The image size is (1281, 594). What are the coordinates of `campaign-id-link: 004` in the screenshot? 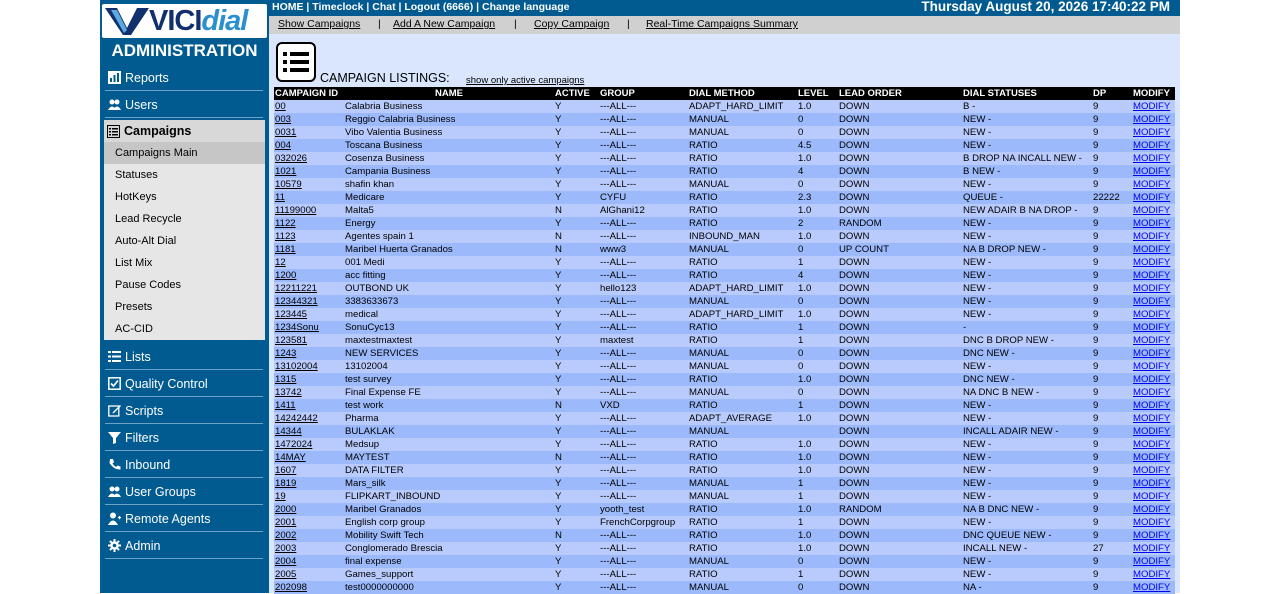 It's located at (309, 145).